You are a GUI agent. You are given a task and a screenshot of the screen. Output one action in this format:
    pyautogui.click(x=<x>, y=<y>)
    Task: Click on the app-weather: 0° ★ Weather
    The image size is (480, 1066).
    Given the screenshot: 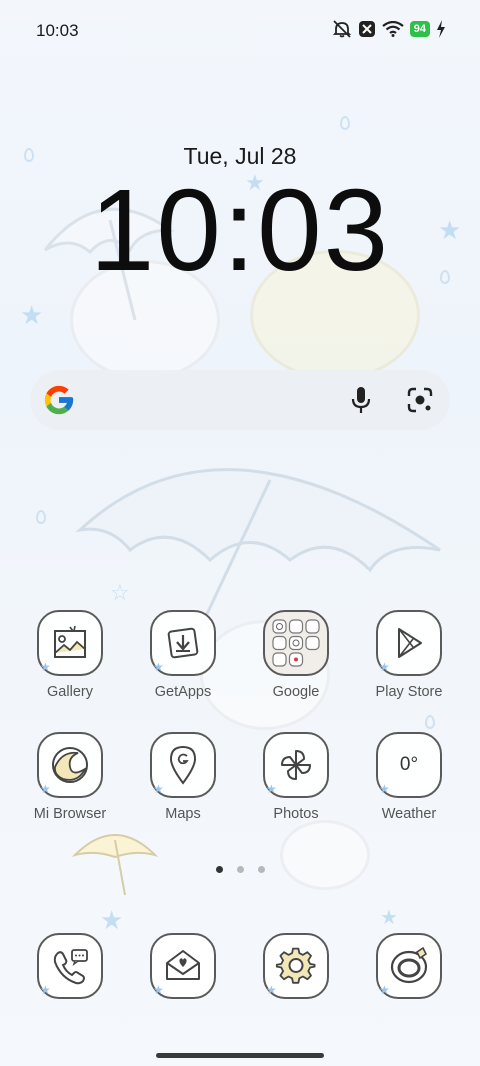 What is the action you would take?
    pyautogui.click(x=409, y=777)
    